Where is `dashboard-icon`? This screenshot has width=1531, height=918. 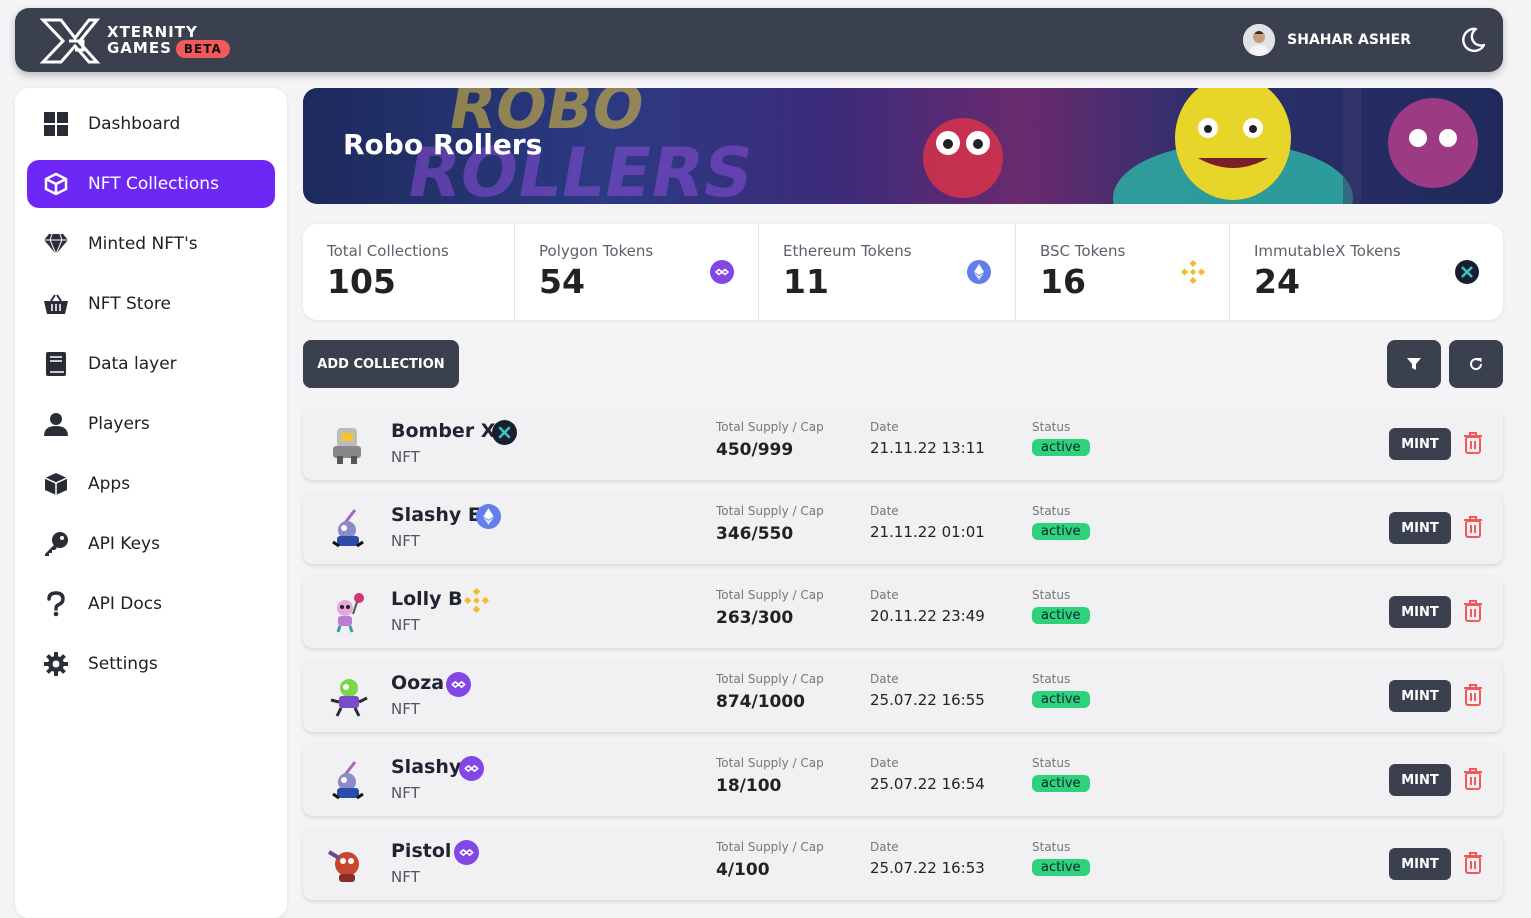
dashboard-icon is located at coordinates (56, 124).